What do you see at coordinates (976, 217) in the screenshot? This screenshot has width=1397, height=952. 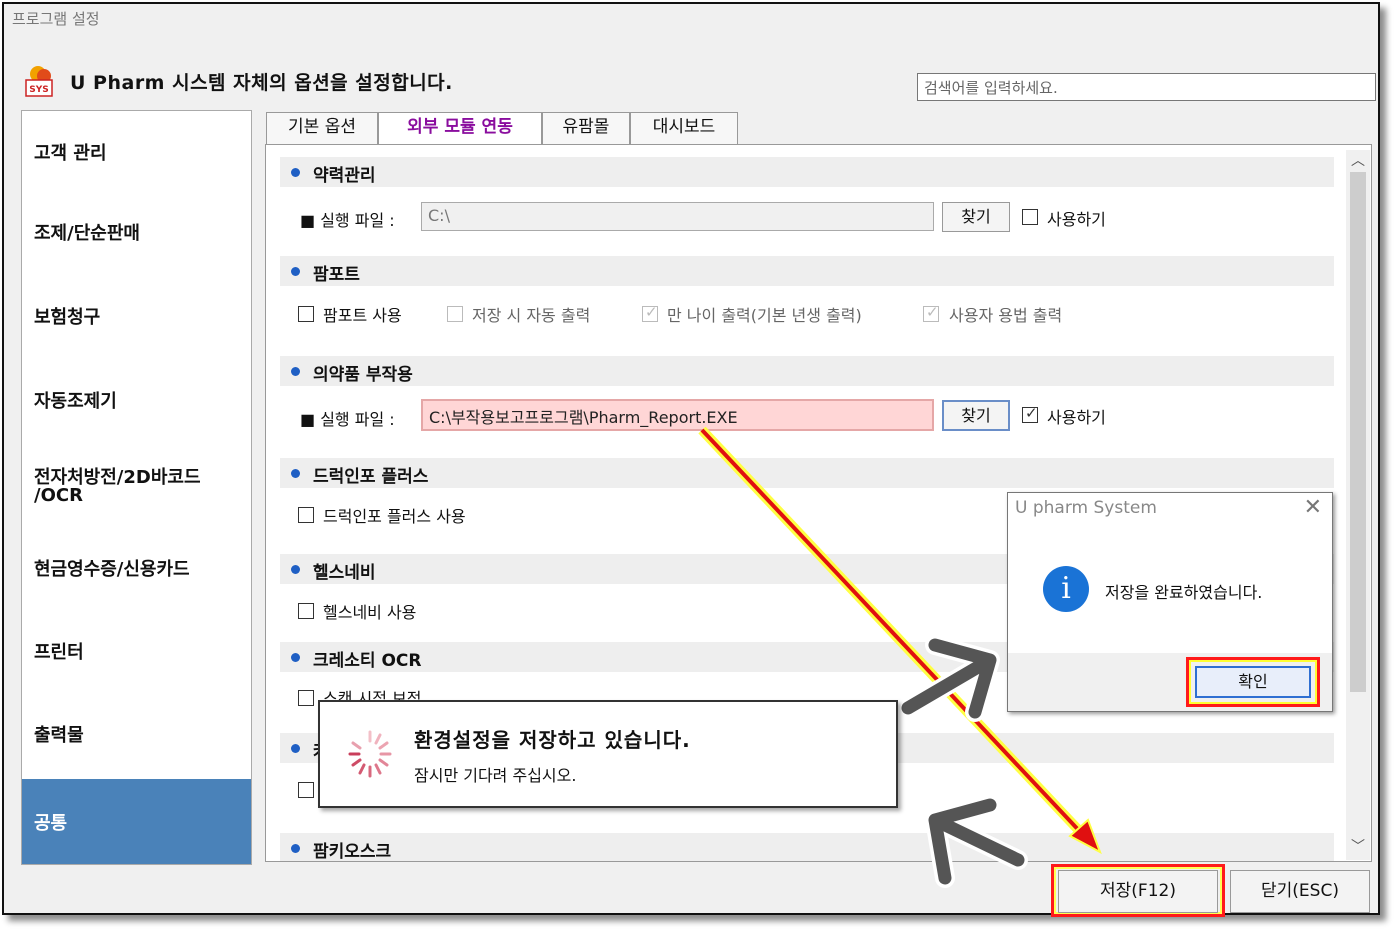 I see `yakryeok-find-button: 찾기` at bounding box center [976, 217].